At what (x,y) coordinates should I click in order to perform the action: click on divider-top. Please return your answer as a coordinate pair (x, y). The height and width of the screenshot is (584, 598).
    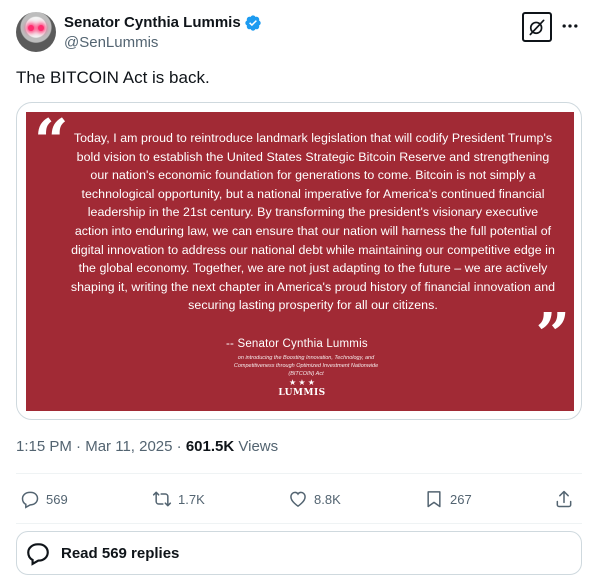
    Looking at the image, I should click on (299, 473).